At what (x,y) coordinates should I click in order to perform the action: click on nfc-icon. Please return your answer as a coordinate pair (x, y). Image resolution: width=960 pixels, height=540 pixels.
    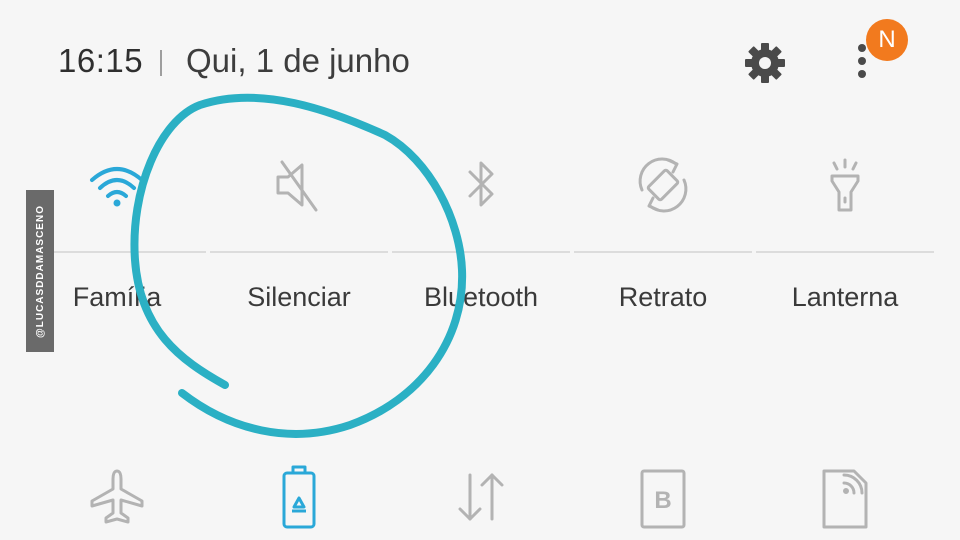
    Looking at the image, I should click on (845, 499).